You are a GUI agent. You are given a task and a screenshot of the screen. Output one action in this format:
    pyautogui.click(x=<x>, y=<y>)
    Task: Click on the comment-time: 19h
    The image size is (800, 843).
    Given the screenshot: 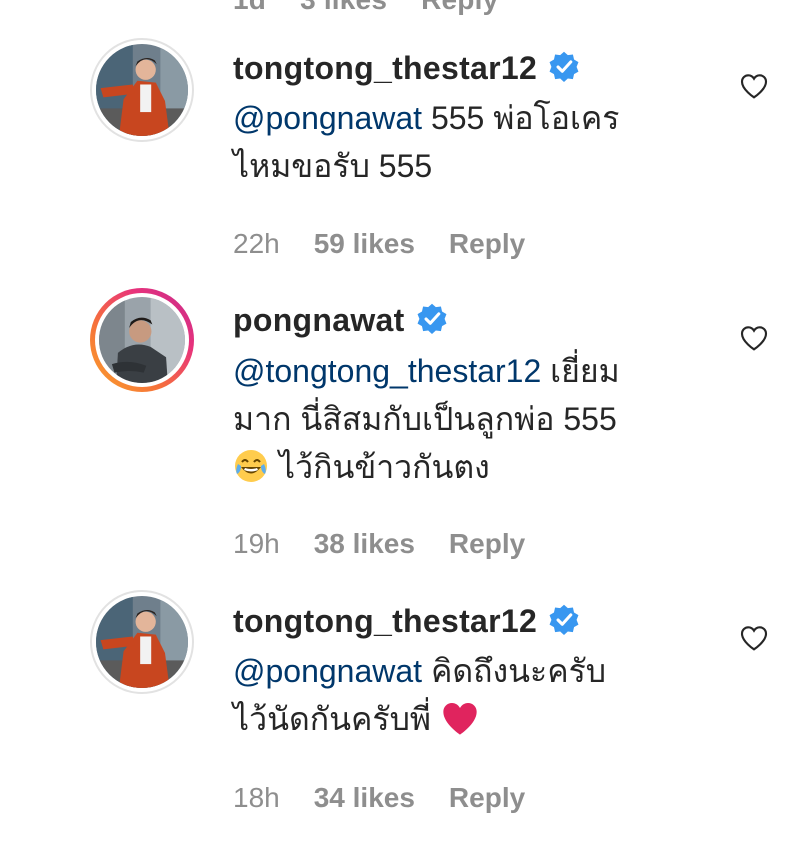 What is the action you would take?
    pyautogui.click(x=256, y=543)
    